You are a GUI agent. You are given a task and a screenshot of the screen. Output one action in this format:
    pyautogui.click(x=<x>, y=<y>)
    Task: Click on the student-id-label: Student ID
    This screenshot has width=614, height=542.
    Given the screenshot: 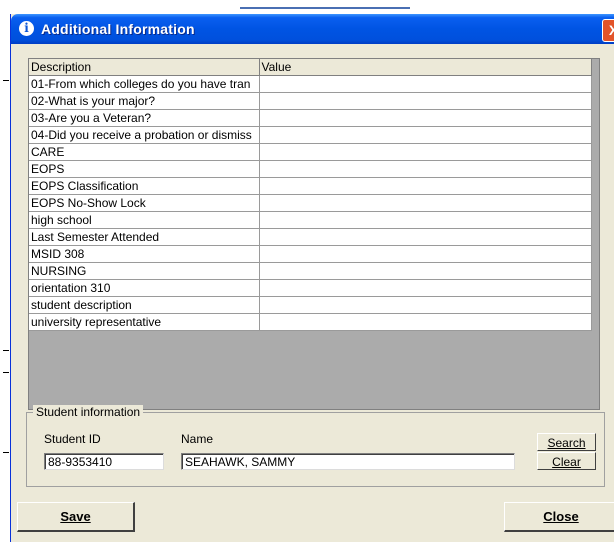 What is the action you would take?
    pyautogui.click(x=72, y=439)
    